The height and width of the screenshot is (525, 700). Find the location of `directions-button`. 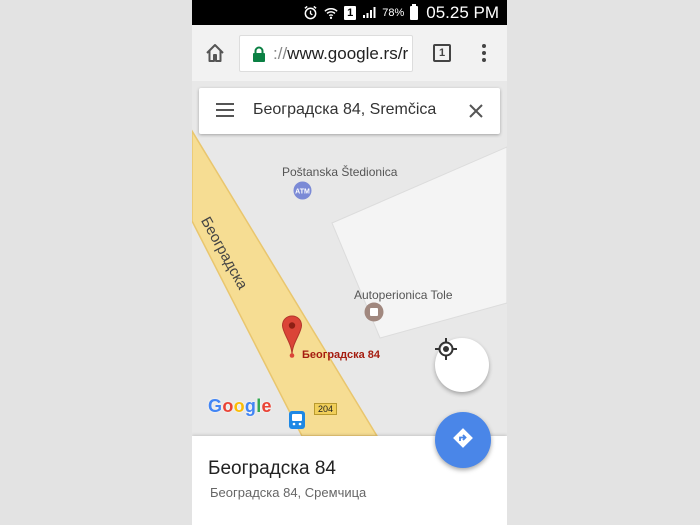

directions-button is located at coordinates (463, 440).